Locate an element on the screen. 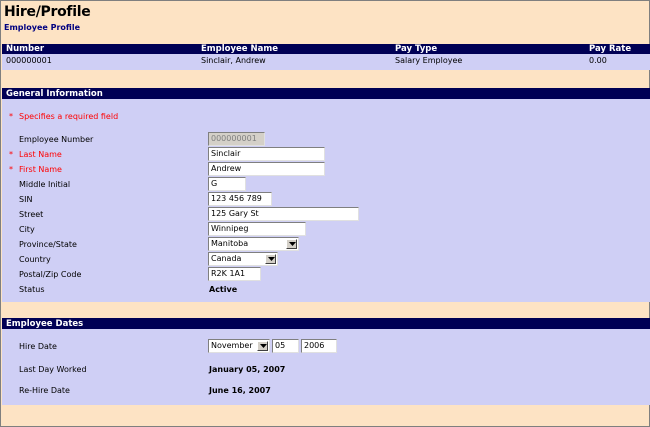  summary-header-employee-name: Employee Name is located at coordinates (240, 49).